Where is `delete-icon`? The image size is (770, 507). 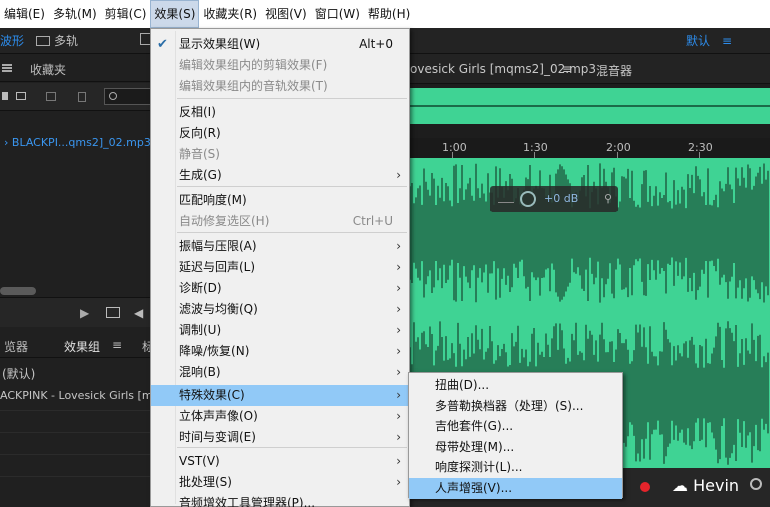
delete-icon is located at coordinates (82, 97).